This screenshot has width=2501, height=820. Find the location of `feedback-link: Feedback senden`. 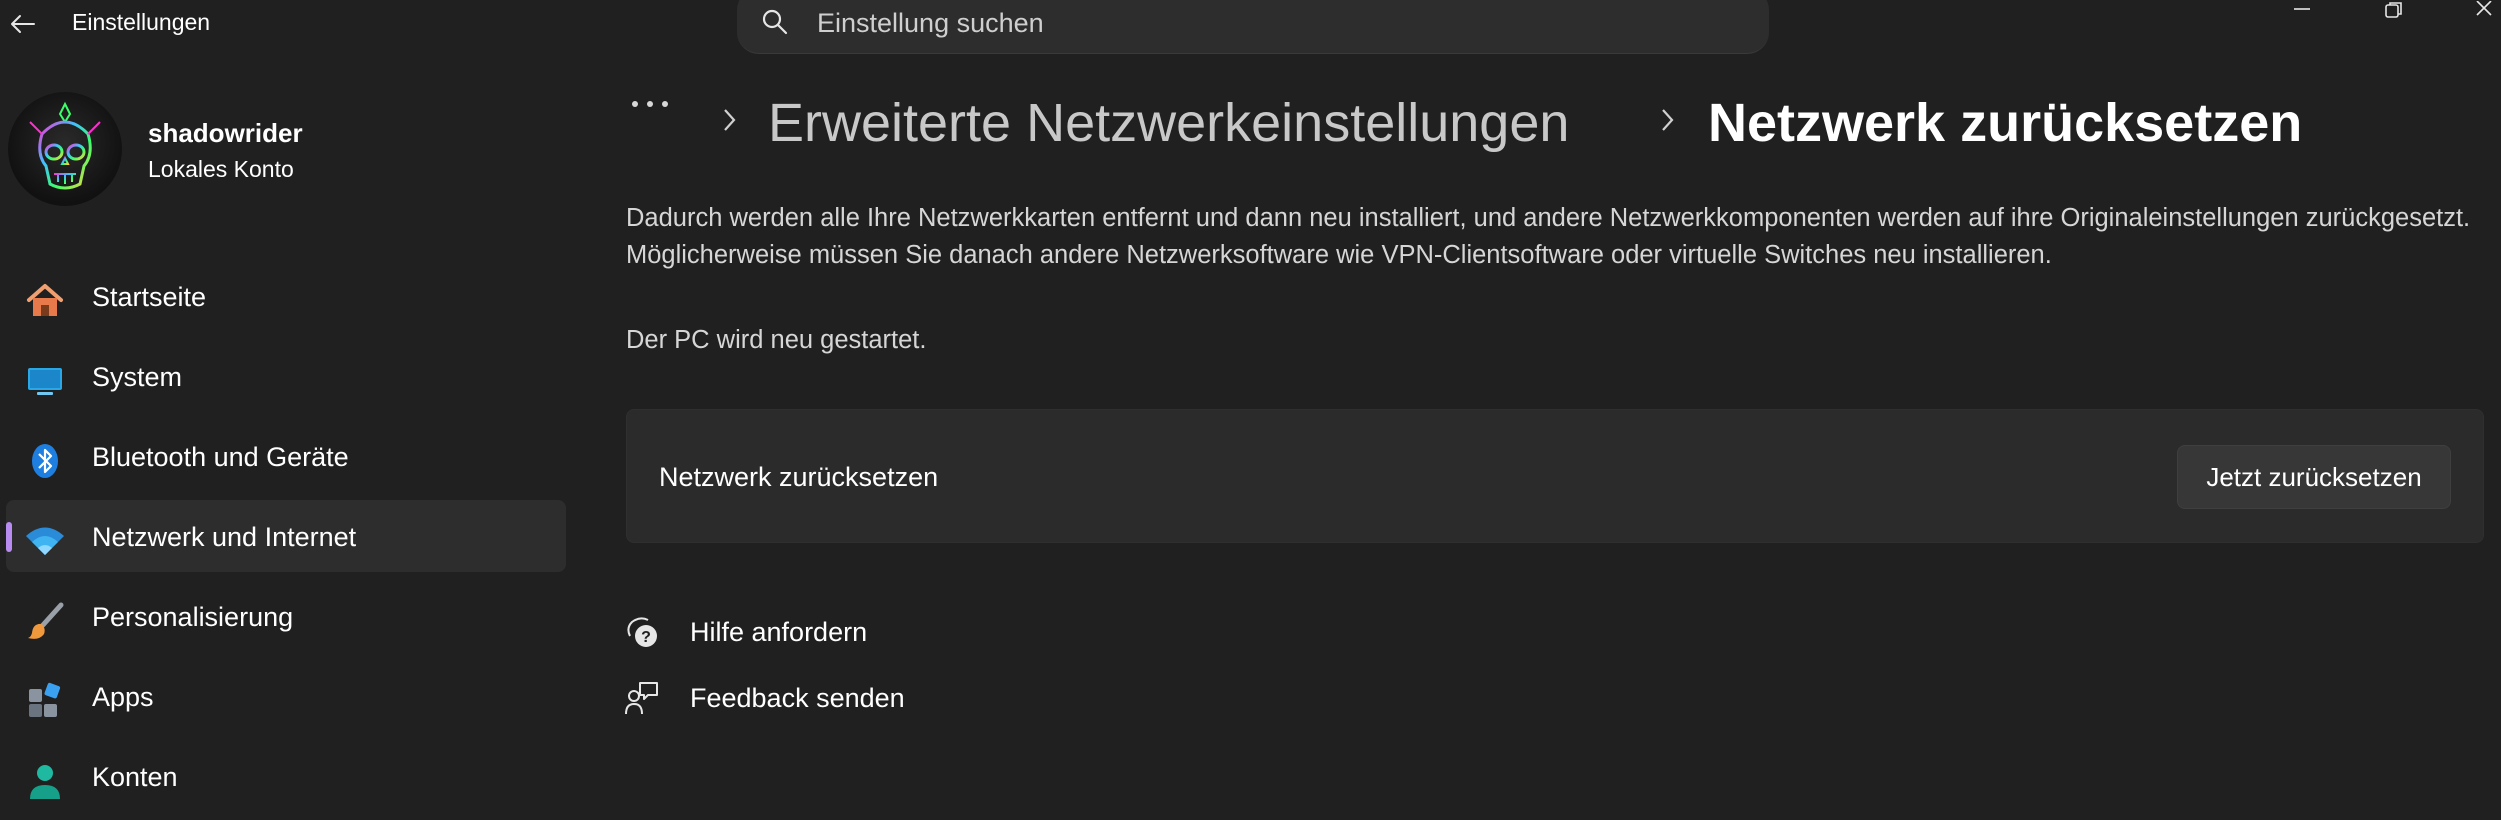

feedback-link: Feedback senden is located at coordinates (764, 698).